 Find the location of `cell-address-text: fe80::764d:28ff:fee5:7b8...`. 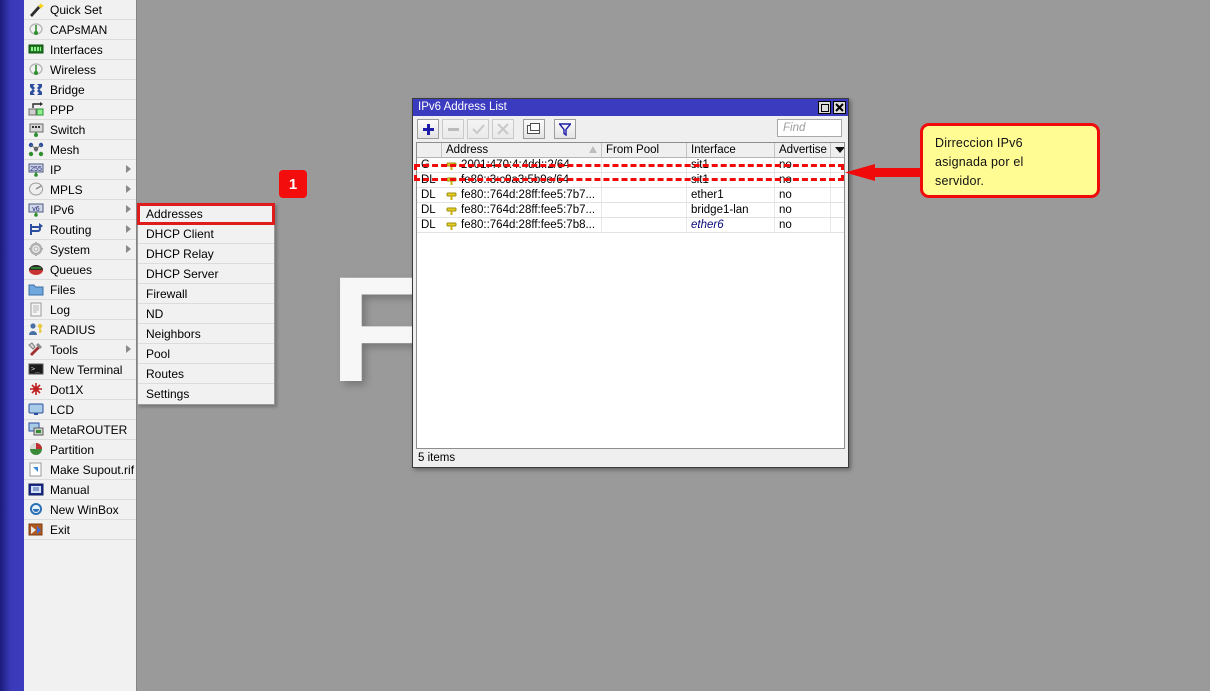

cell-address-text: fe80::764d:28ff:fee5:7b8... is located at coordinates (528, 225).